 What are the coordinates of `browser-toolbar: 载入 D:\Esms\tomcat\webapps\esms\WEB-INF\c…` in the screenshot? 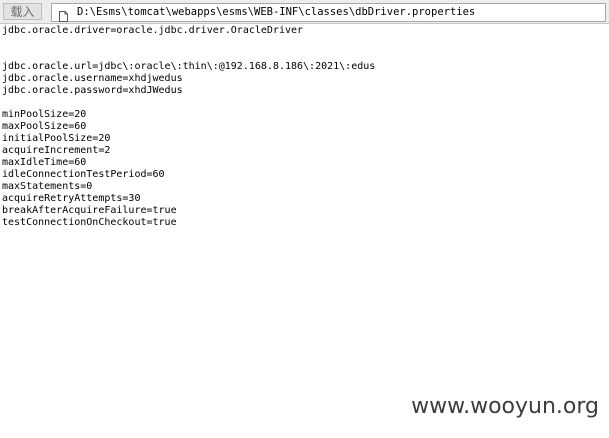 It's located at (304, 12).